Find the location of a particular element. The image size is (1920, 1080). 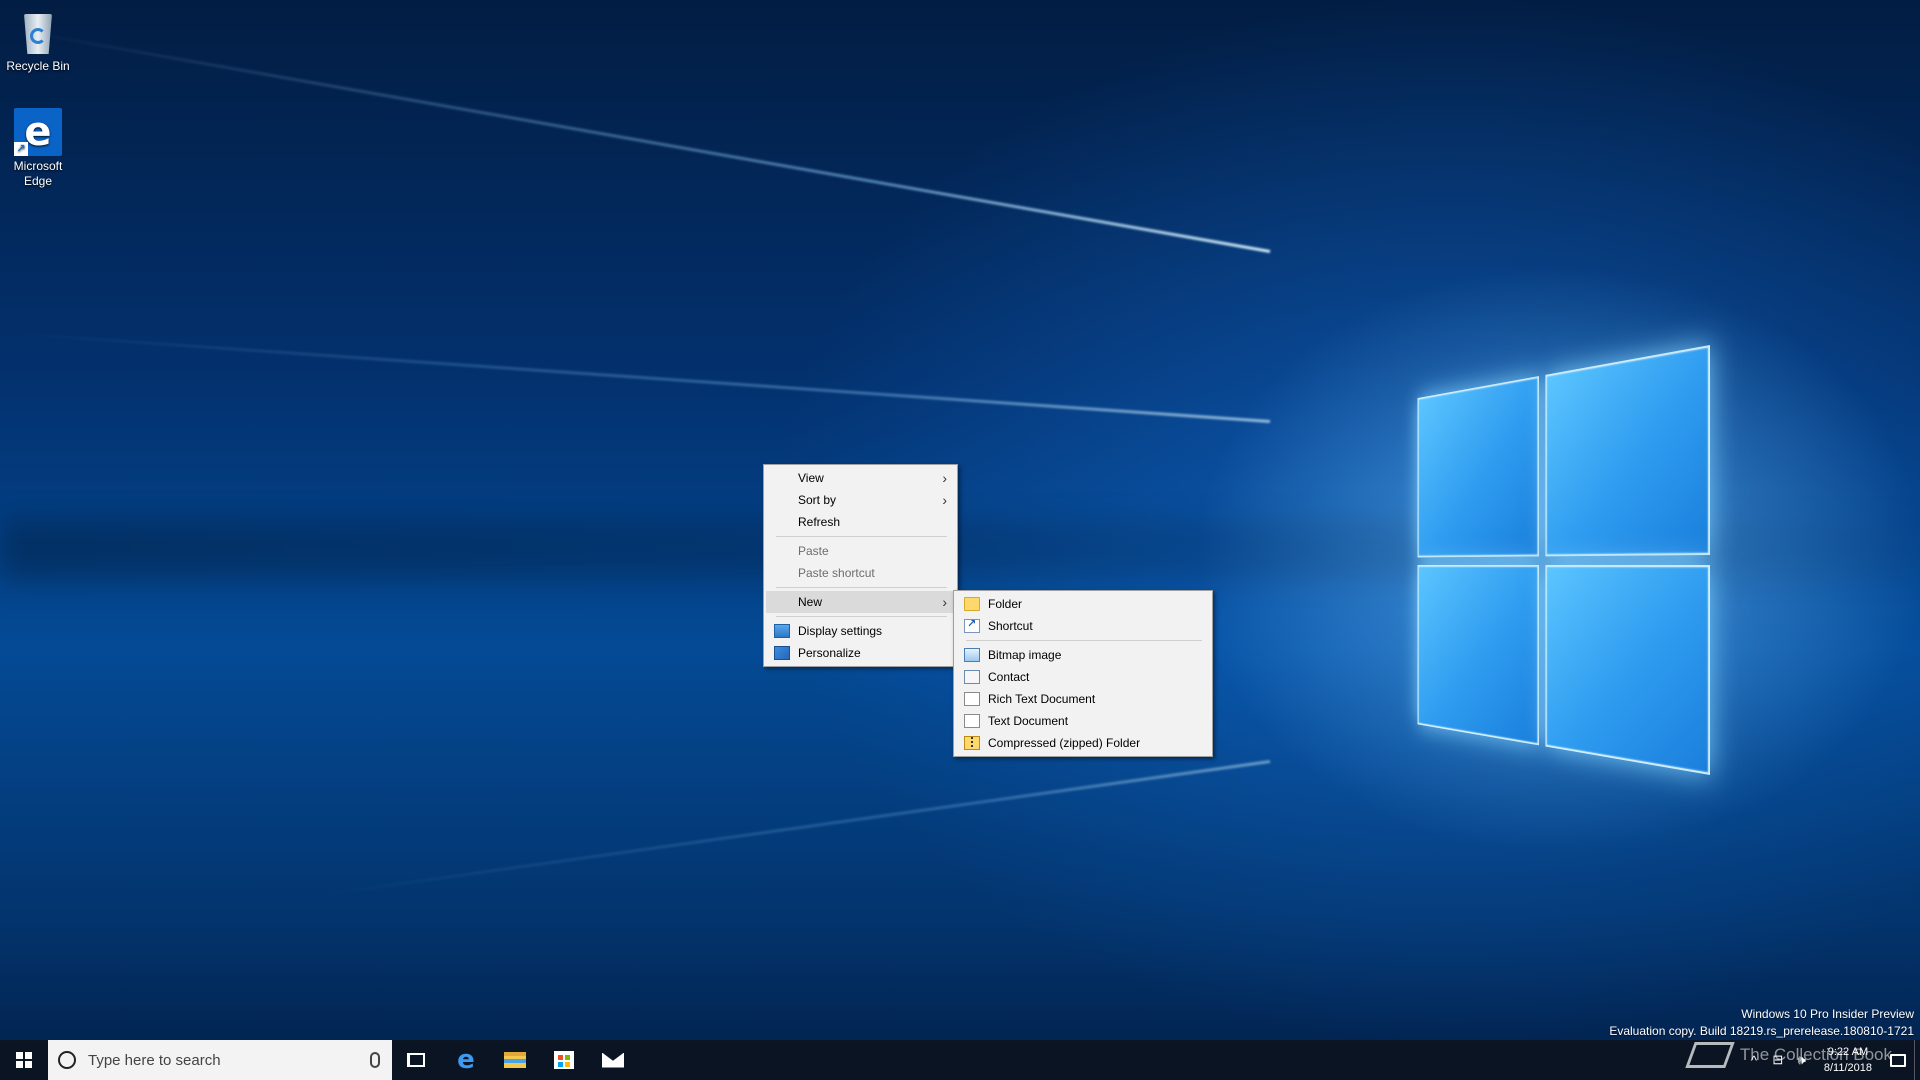

submenu-item-rich-text-document: Rich Text Document is located at coordinates (1083, 699).